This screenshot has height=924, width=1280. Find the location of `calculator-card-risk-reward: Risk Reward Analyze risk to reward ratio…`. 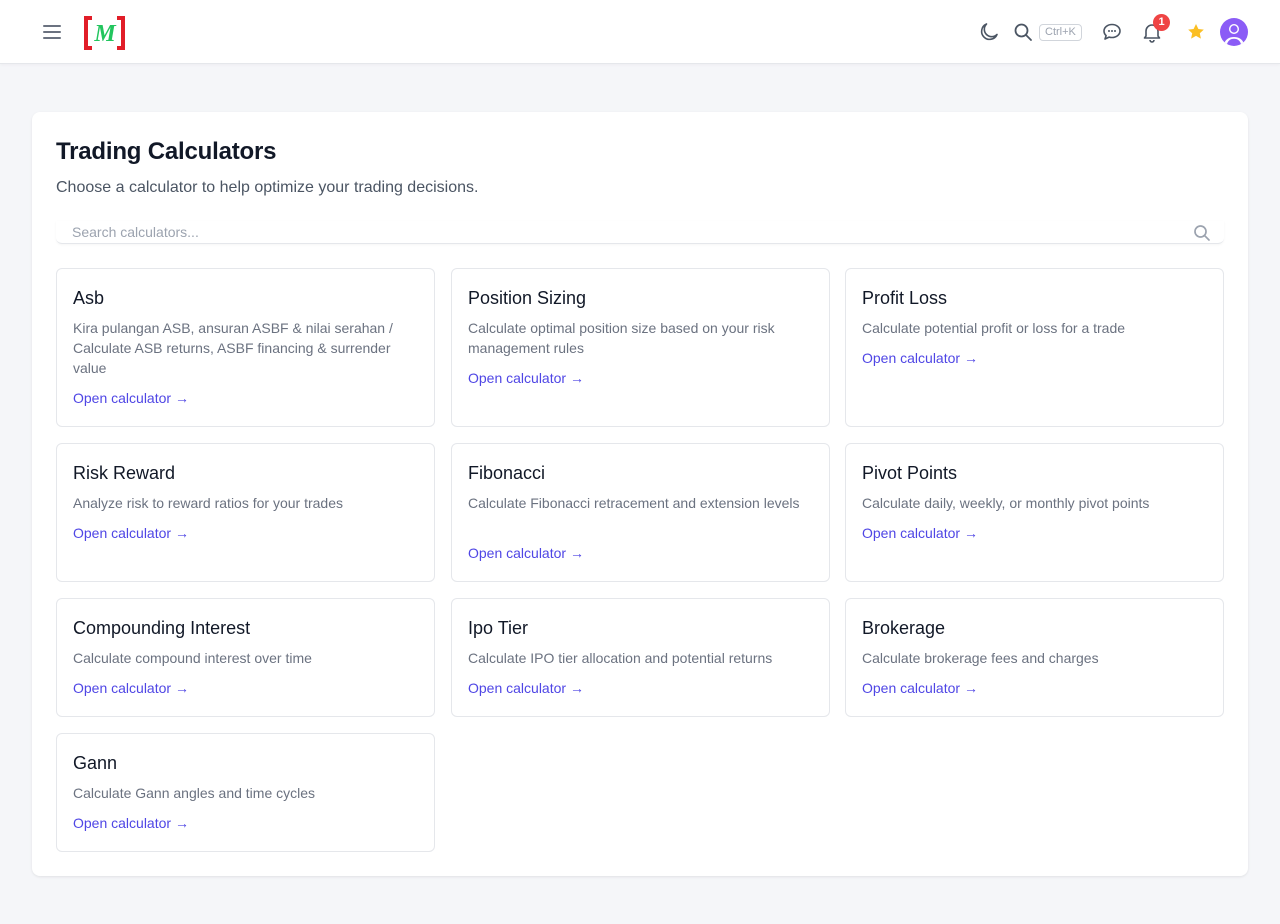

calculator-card-risk-reward: Risk Reward Analyze risk to reward ratio… is located at coordinates (245, 512).